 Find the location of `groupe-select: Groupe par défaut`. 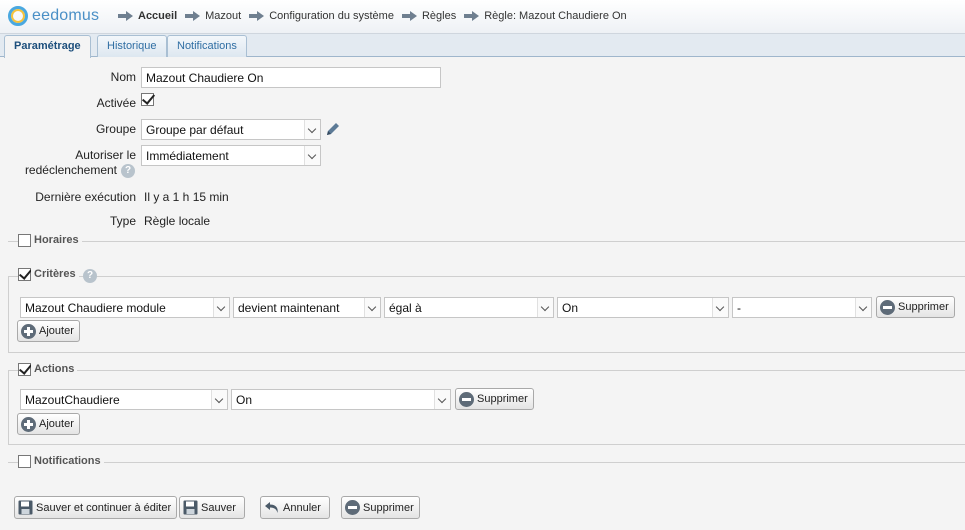

groupe-select: Groupe par défaut is located at coordinates (231, 129).